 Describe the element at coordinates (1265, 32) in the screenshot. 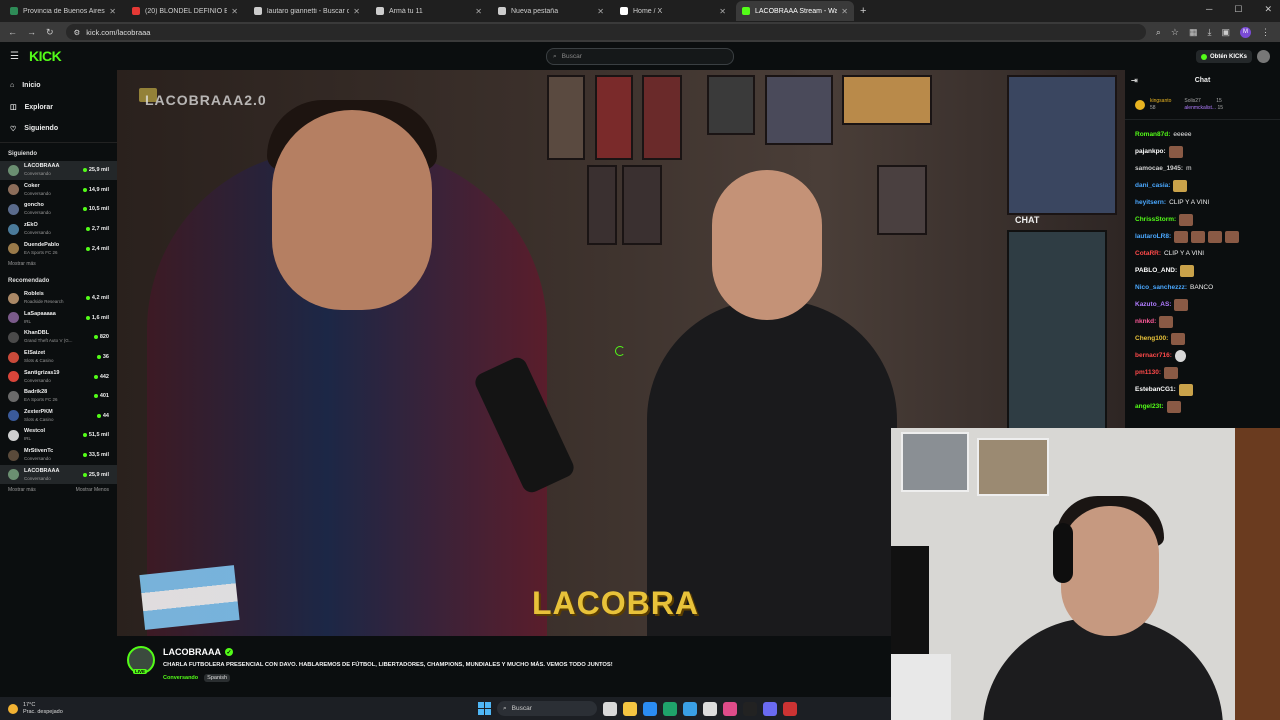

I see `browser-menu-icon: ⋮` at that location.